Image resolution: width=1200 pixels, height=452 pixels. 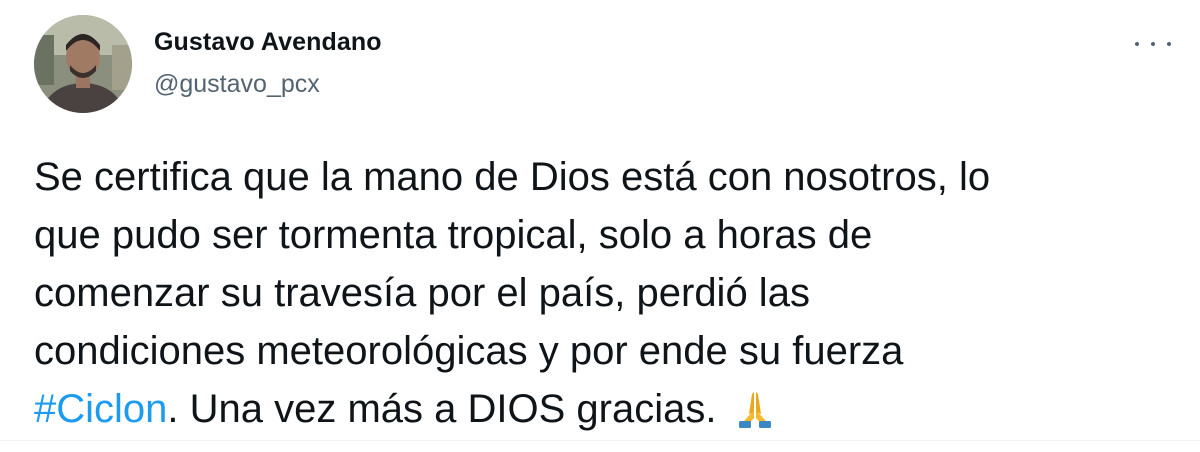 I want to click on avatar-photo, so click(x=83, y=64).